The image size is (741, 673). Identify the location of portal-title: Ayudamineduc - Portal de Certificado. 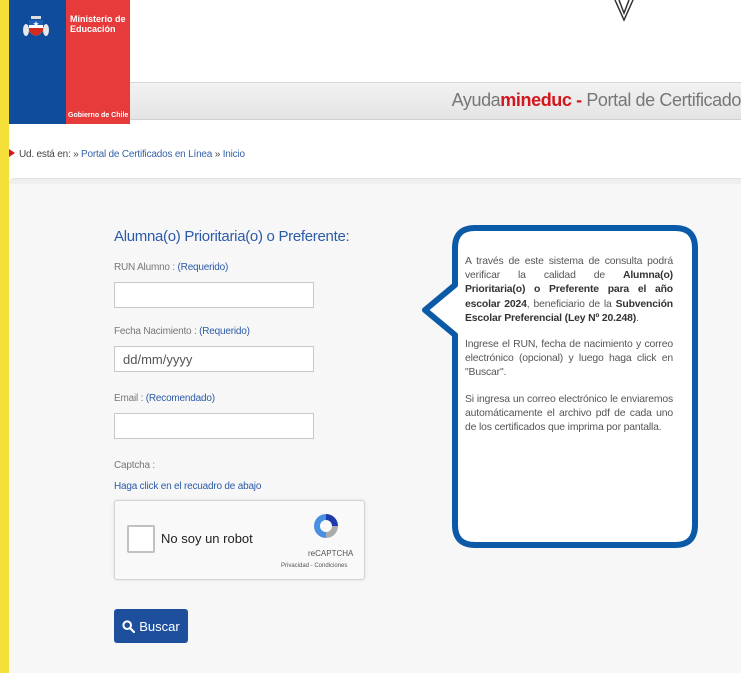
(596, 100).